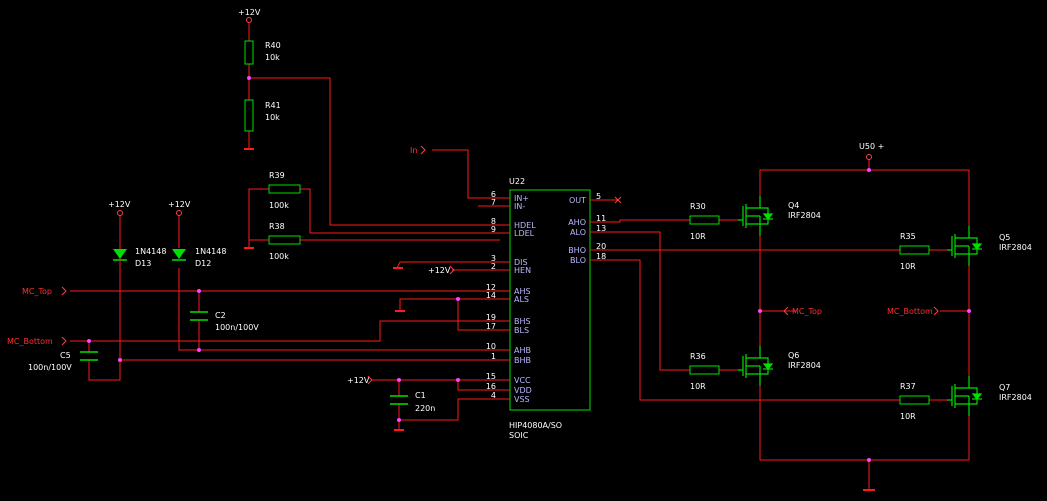 The image size is (1047, 501). What do you see at coordinates (262, 115) in the screenshot?
I see `resistor-r41: R41 10k` at bounding box center [262, 115].